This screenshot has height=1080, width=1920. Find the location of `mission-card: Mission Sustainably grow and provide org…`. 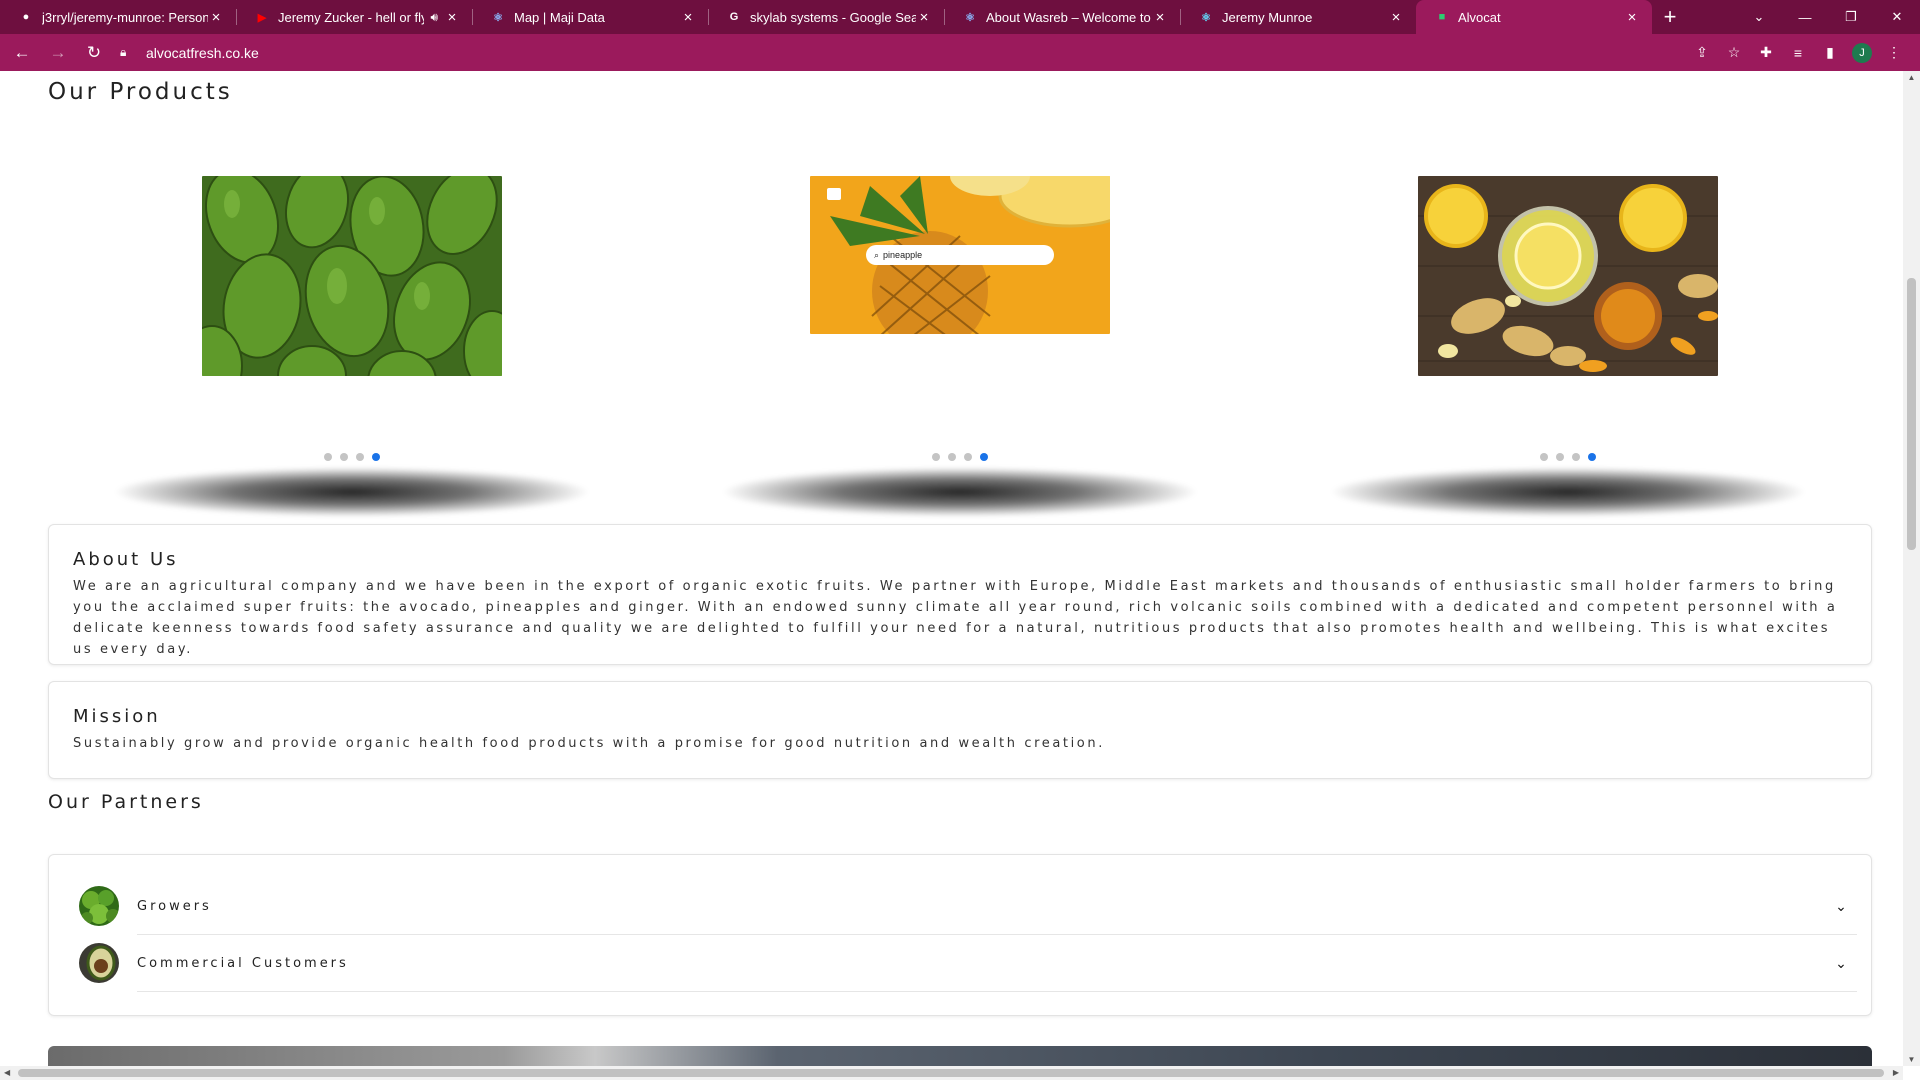

mission-card: Mission Sustainably grow and provide org… is located at coordinates (960, 730).